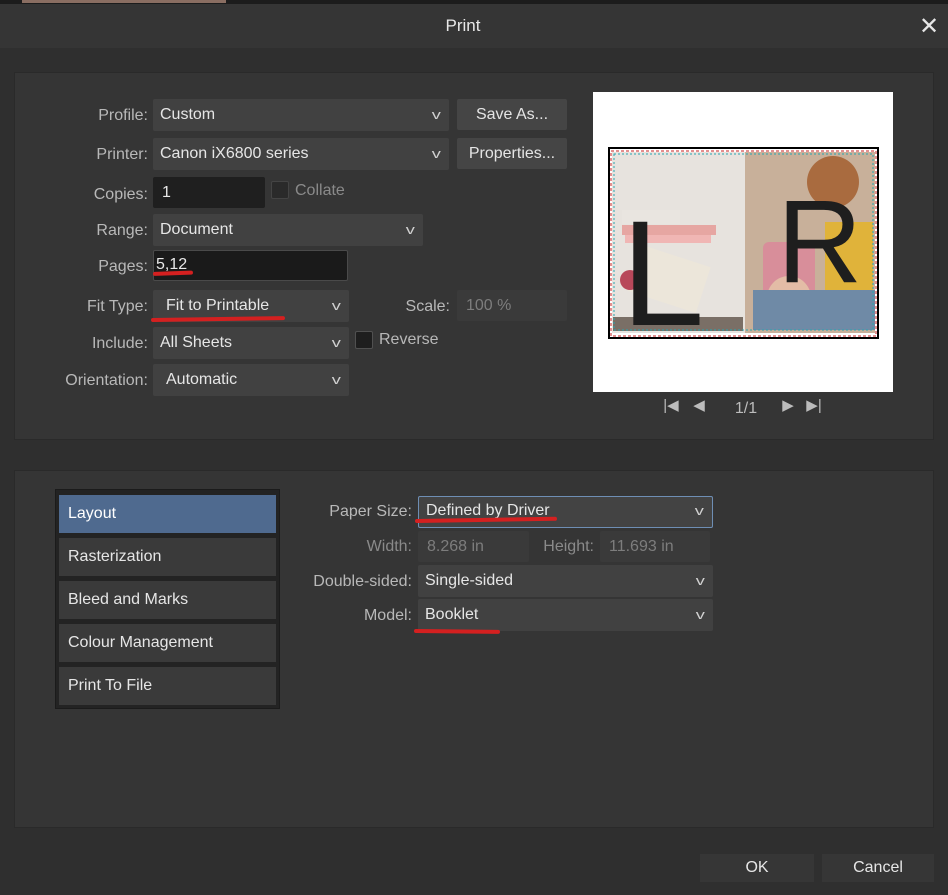 The image size is (948, 895). I want to click on copies-input: 1, so click(209, 192).